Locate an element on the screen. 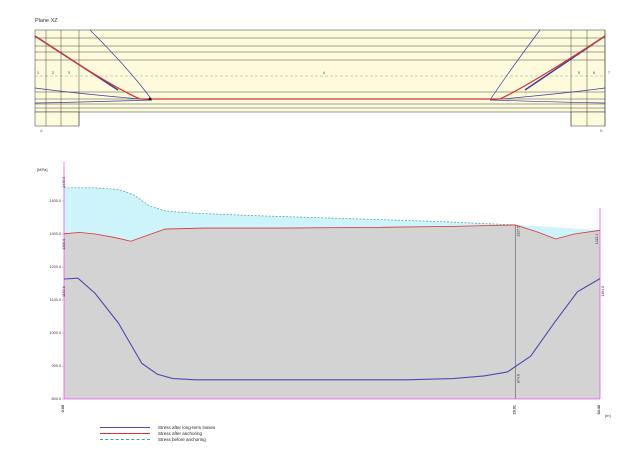 The image size is (643, 473). x-tick-label: 29.01 is located at coordinates (514, 410).